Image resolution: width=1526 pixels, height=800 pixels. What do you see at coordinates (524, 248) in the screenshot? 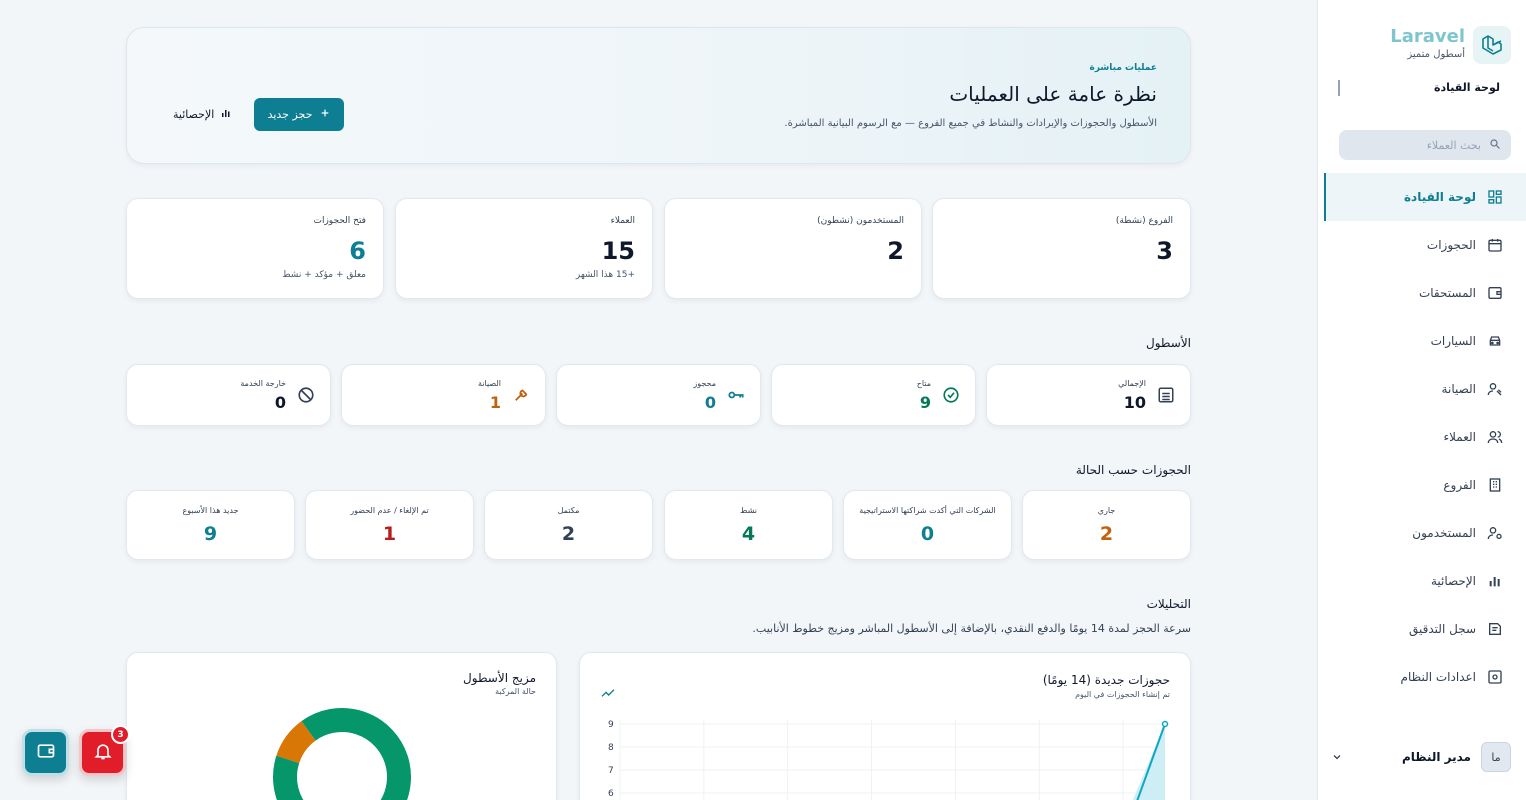
I see `kpi-card-customers: العملاء 15 +15 هذا الشهر` at bounding box center [524, 248].